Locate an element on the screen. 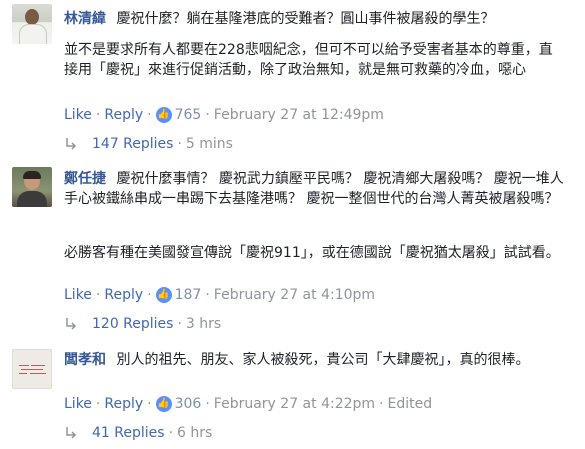 The height and width of the screenshot is (449, 585). comment-author: 林清緯 is located at coordinates (85, 19).